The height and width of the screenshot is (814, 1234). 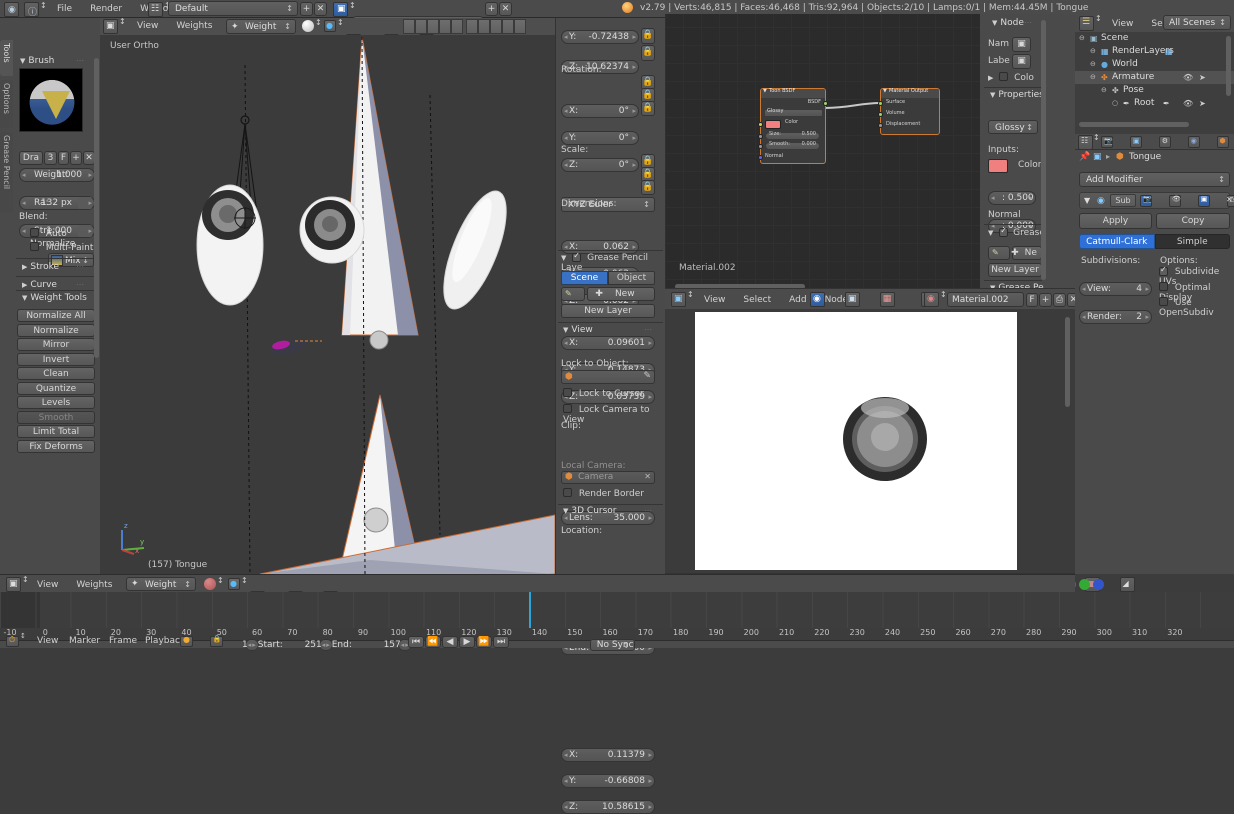 I want to click on outliner-hscroll, so click(x=1134, y=124).